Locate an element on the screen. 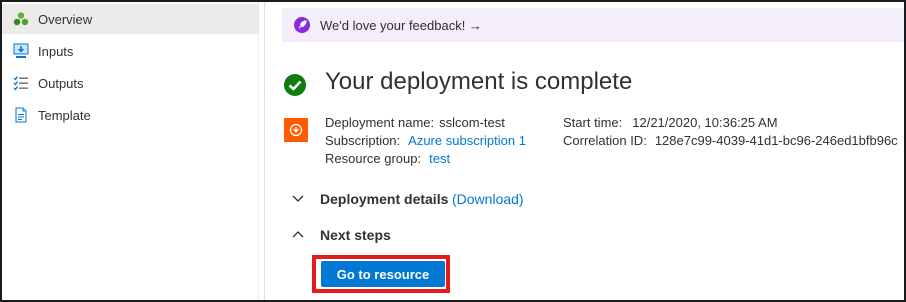 Image resolution: width=906 pixels, height=302 pixels. resource-group-link: test is located at coordinates (439, 158).